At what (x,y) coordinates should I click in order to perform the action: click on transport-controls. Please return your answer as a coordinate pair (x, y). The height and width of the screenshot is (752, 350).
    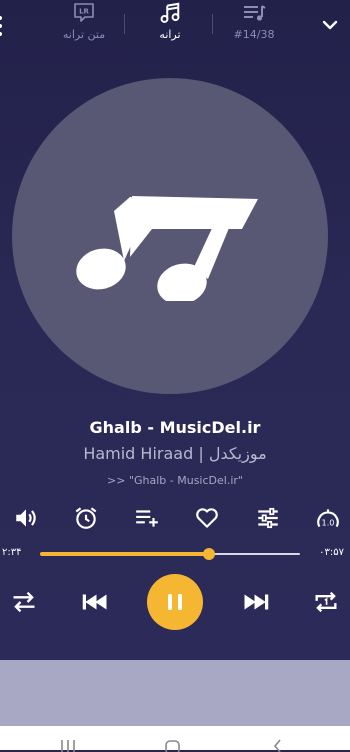
    Looking at the image, I should click on (175, 602).